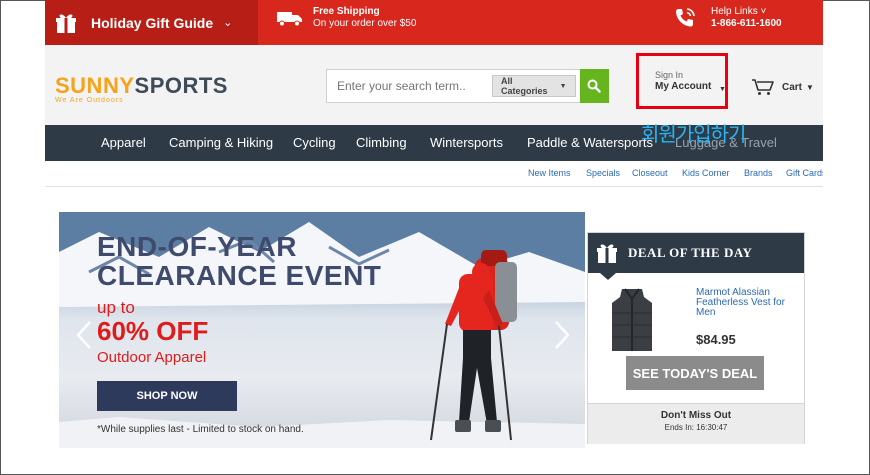  What do you see at coordinates (116, 307) in the screenshot?
I see `hero-up-to: up to` at bounding box center [116, 307].